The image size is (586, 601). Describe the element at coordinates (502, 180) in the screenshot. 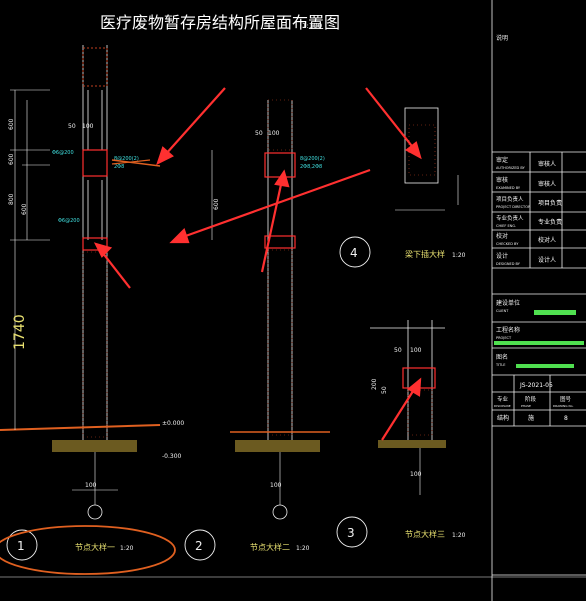

I see `svg-text: 审核` at that location.